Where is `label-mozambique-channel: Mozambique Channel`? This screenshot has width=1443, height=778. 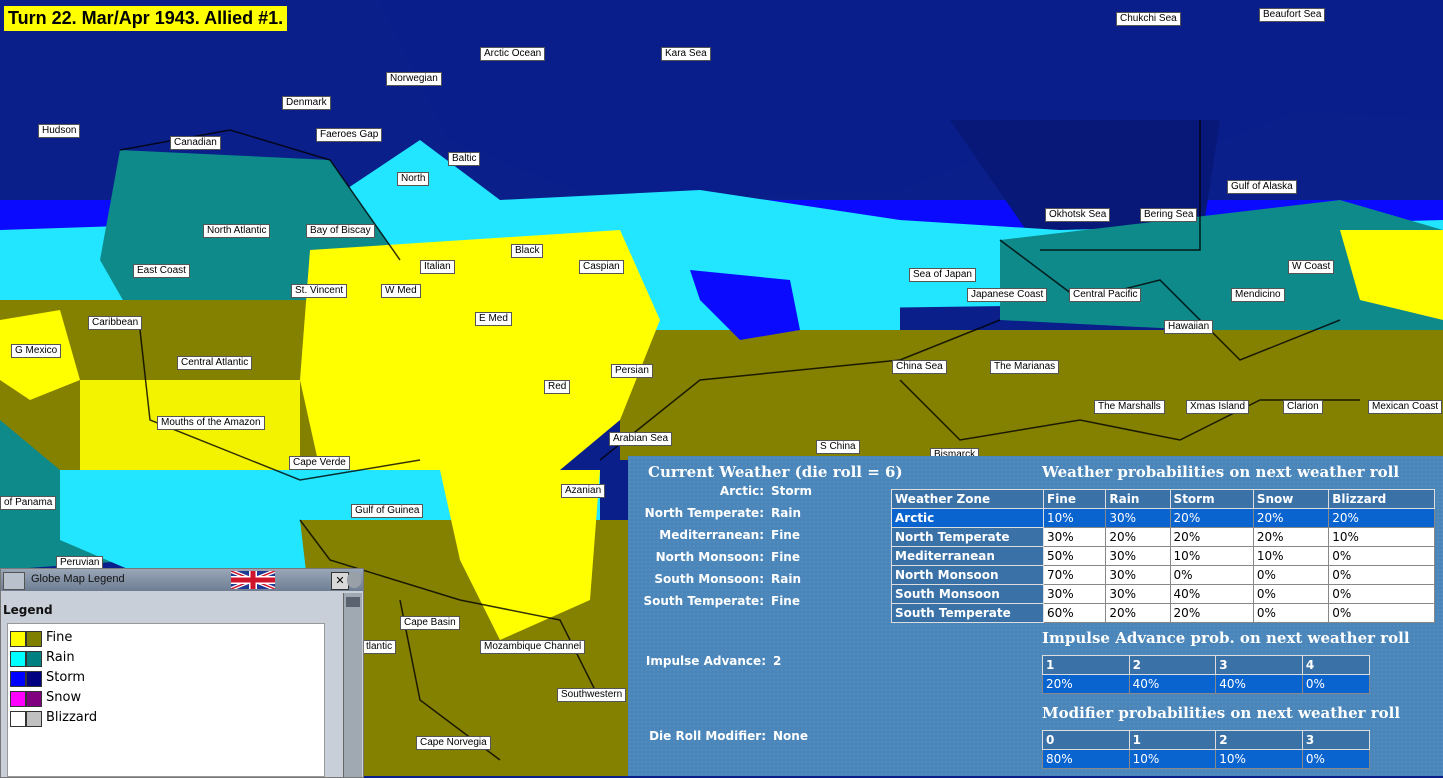
label-mozambique-channel: Mozambique Channel is located at coordinates (533, 647).